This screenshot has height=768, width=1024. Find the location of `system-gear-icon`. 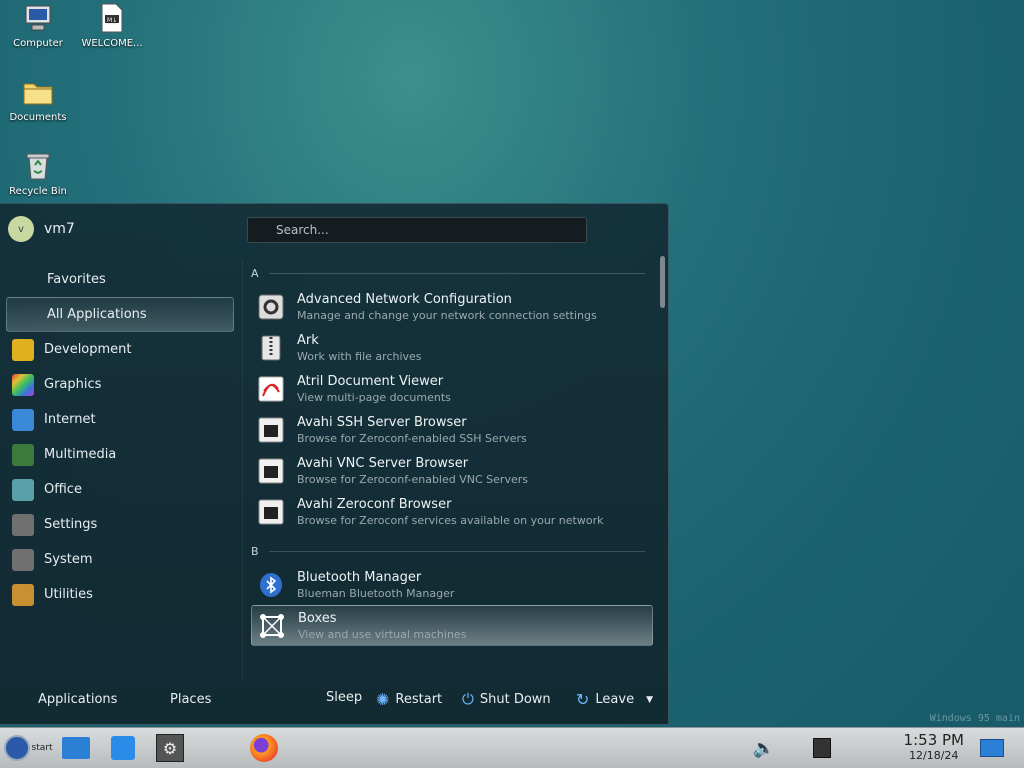

system-gear-icon is located at coordinates (23, 559).